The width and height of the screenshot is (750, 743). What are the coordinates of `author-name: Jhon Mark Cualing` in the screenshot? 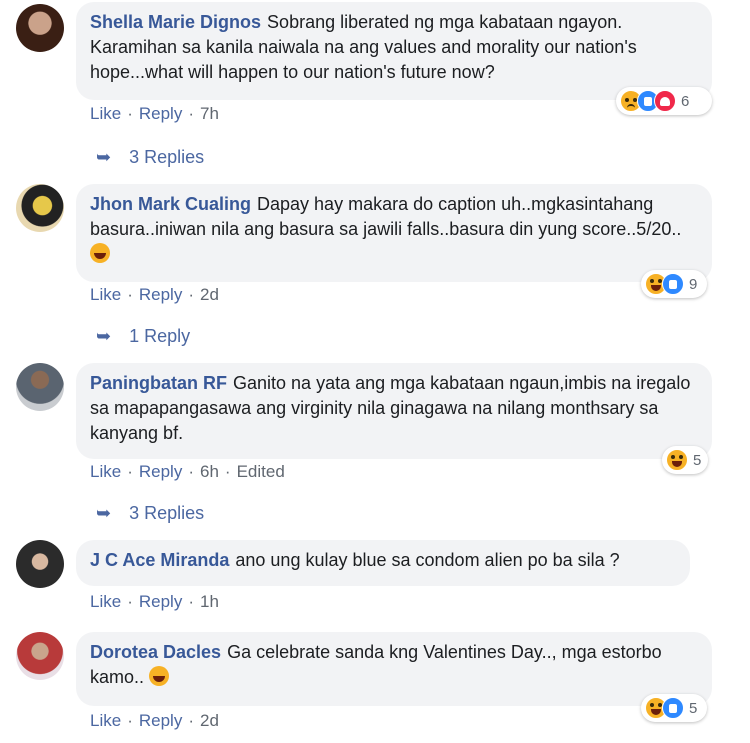 It's located at (170, 204).